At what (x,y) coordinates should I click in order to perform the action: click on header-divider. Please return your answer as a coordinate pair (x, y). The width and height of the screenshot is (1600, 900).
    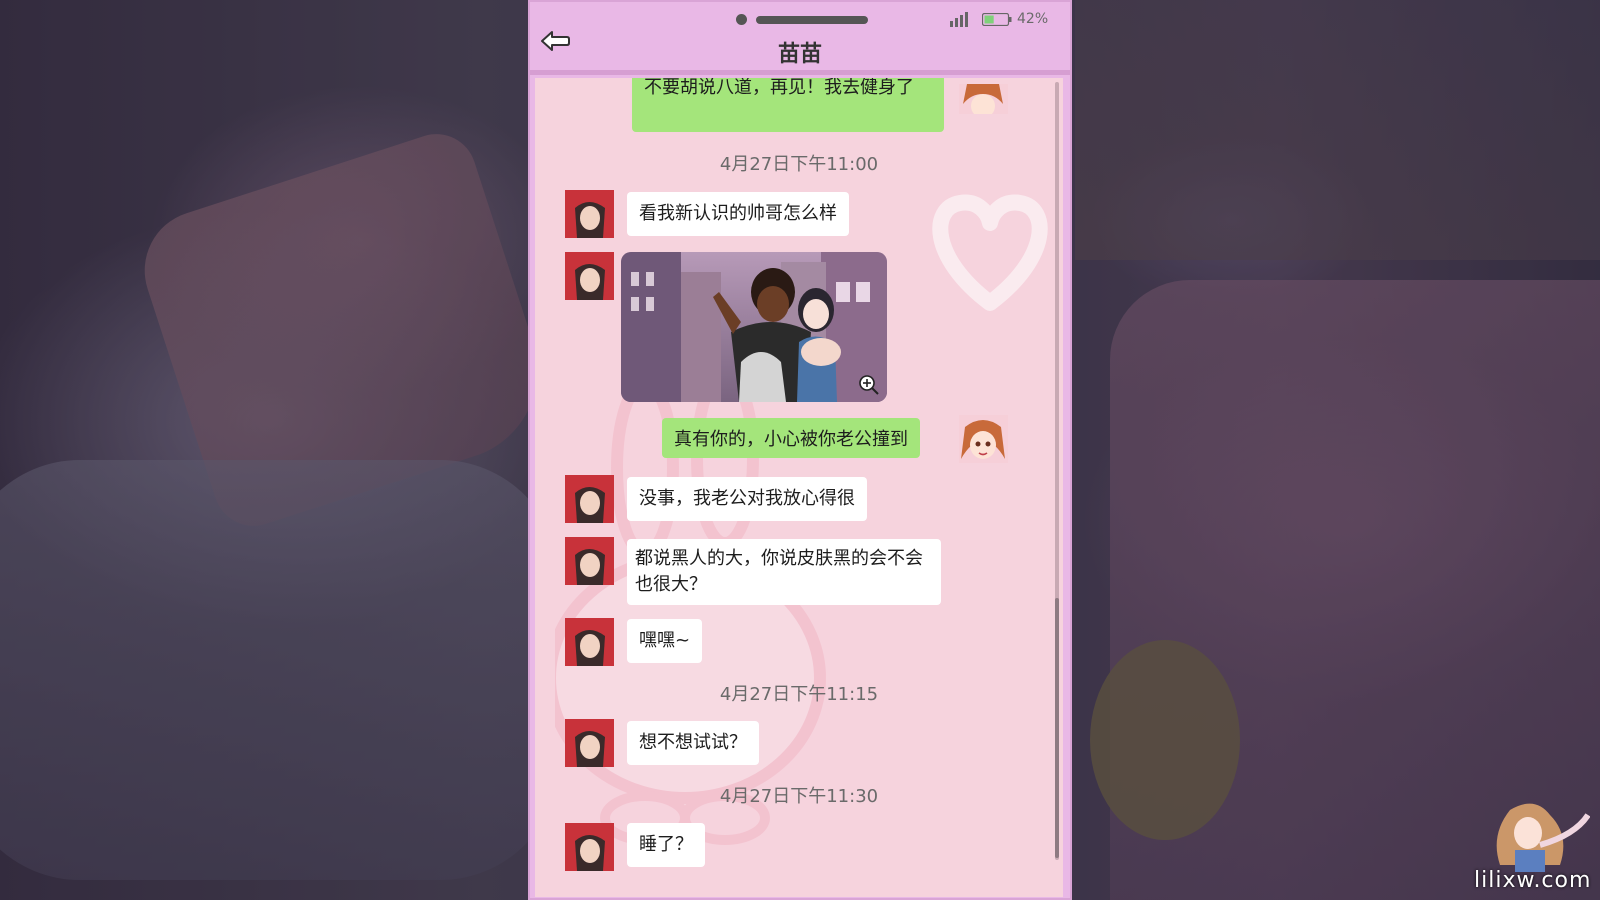
    Looking at the image, I should click on (800, 72).